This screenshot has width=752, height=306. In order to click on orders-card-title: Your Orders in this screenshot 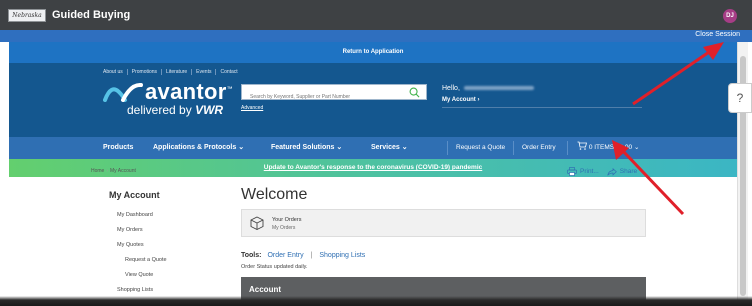, I will do `click(287, 220)`.